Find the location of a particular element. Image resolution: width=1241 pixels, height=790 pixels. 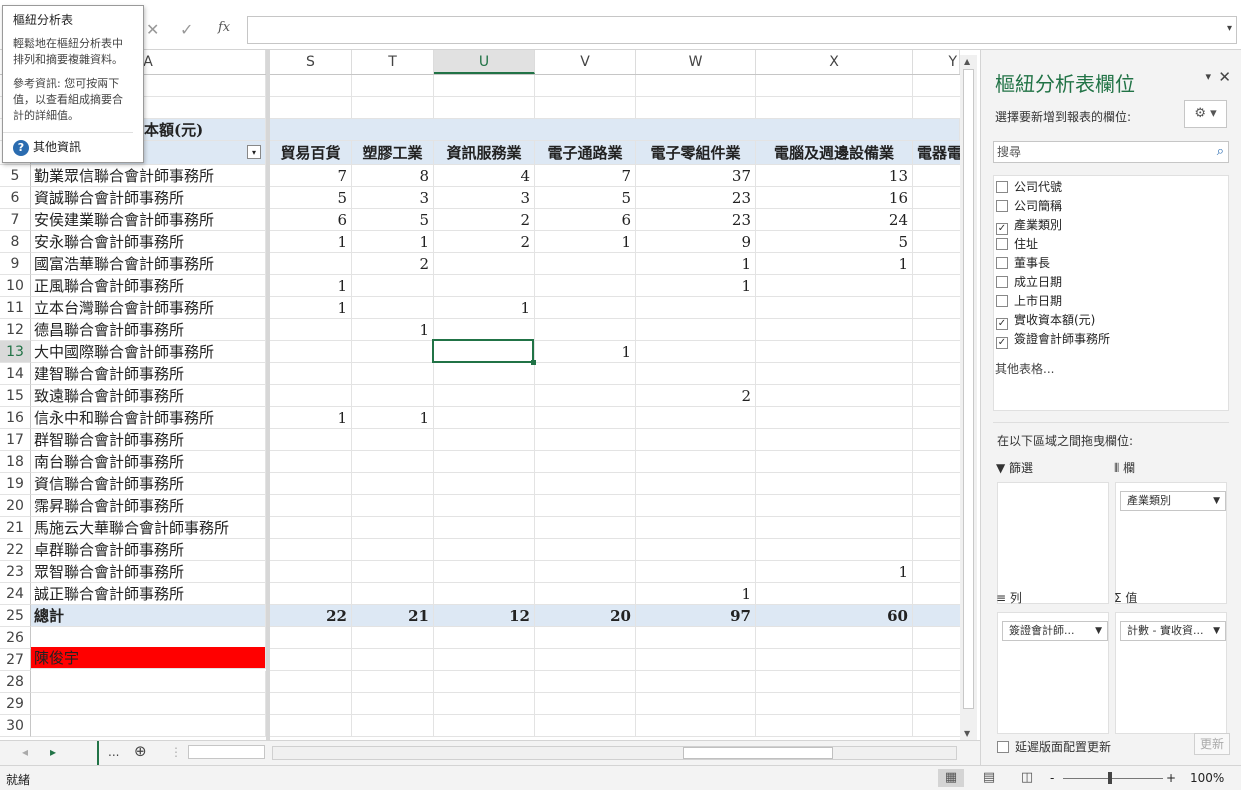

filter-area: ▼ 篩選 is located at coordinates (1052, 532).